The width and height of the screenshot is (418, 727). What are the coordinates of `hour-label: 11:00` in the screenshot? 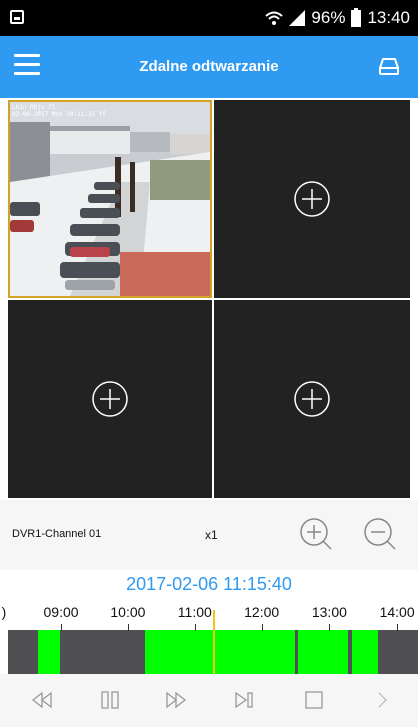 It's located at (194, 612).